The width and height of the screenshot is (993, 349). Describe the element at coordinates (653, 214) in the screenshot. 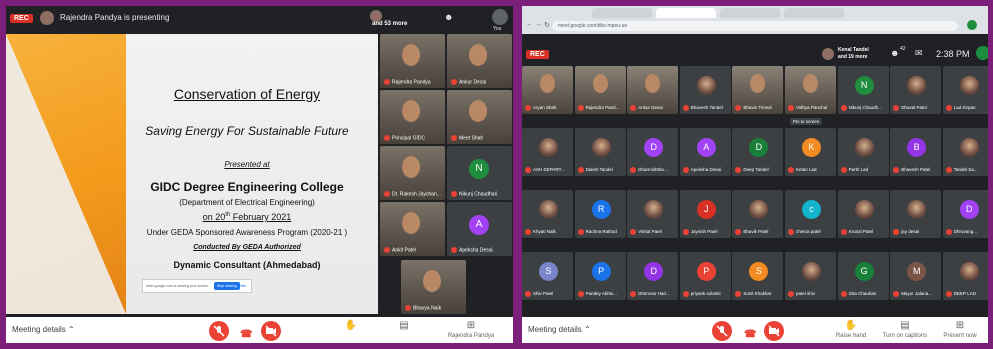

I see `participant-tile: Vishal Patel` at that location.